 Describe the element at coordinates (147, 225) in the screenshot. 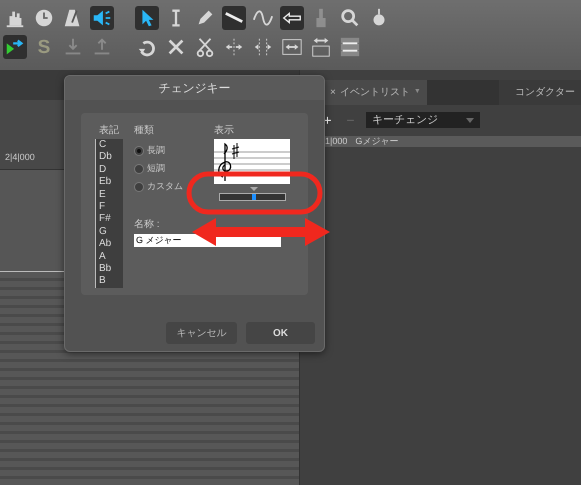

I see `field-label: 名称 :` at that location.